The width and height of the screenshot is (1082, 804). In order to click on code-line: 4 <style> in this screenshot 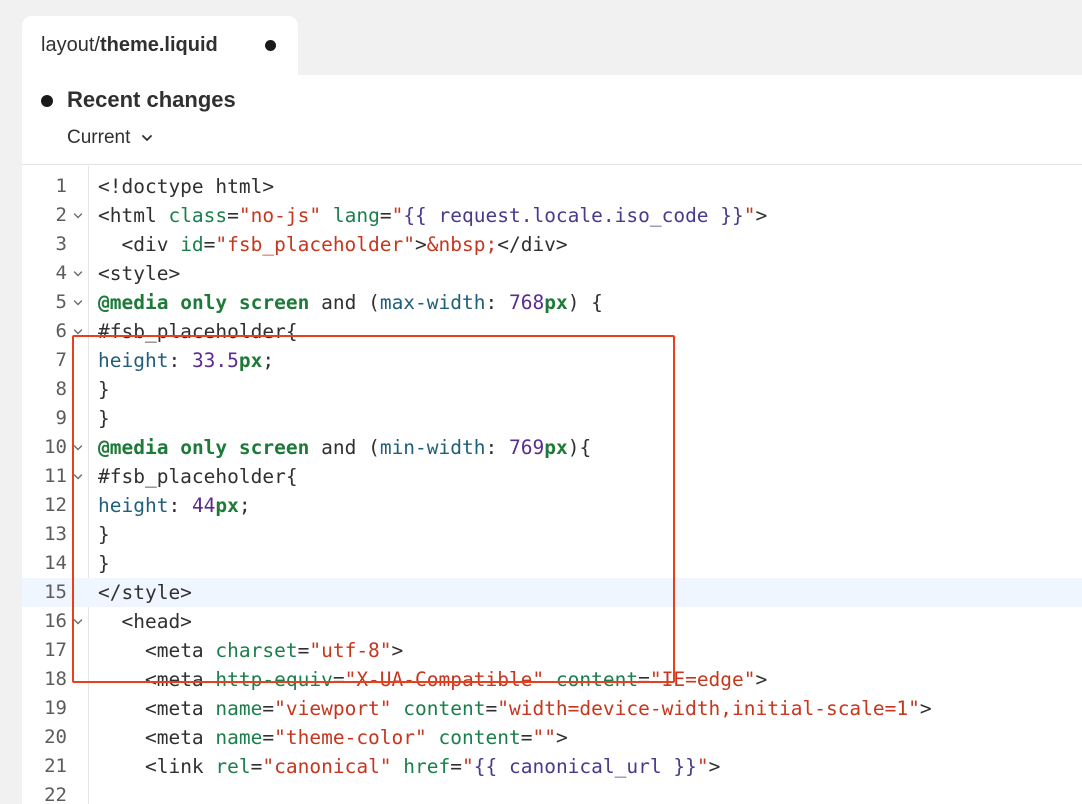, I will do `click(552, 273)`.